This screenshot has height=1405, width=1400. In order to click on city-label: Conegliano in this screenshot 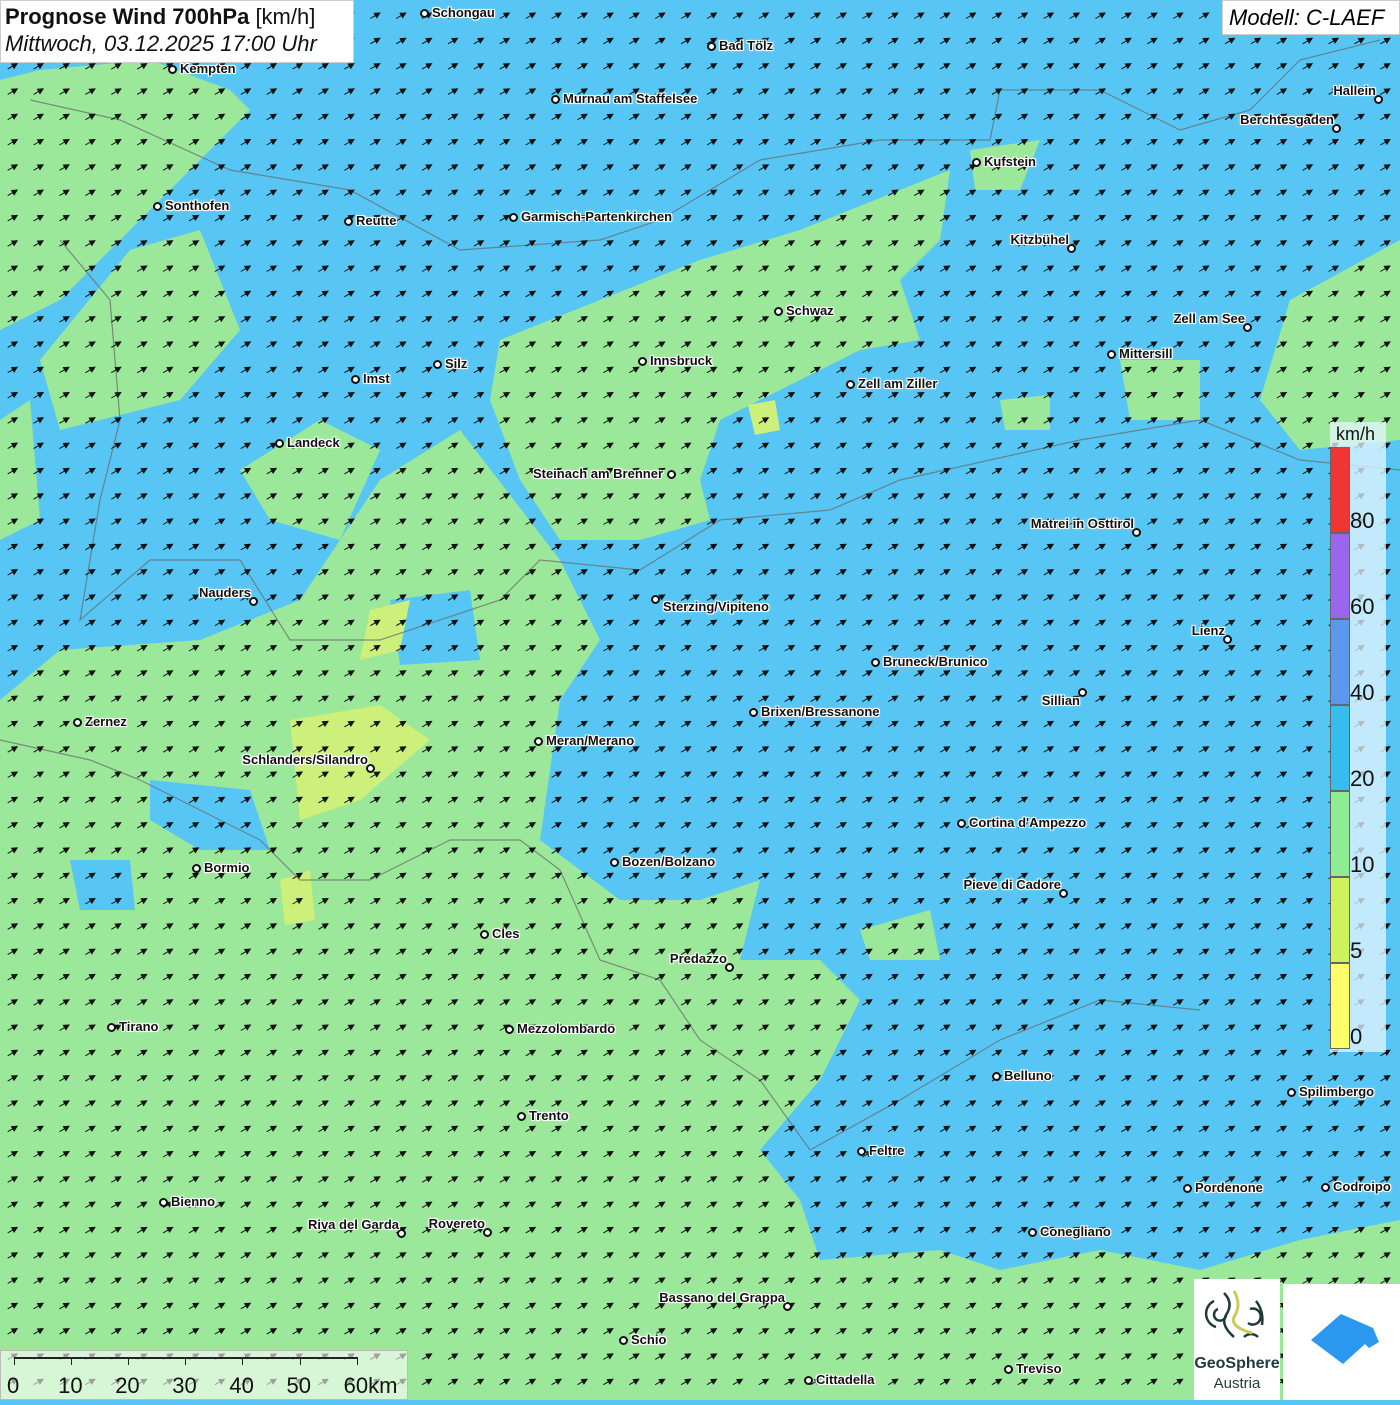, I will do `click(1075, 1231)`.